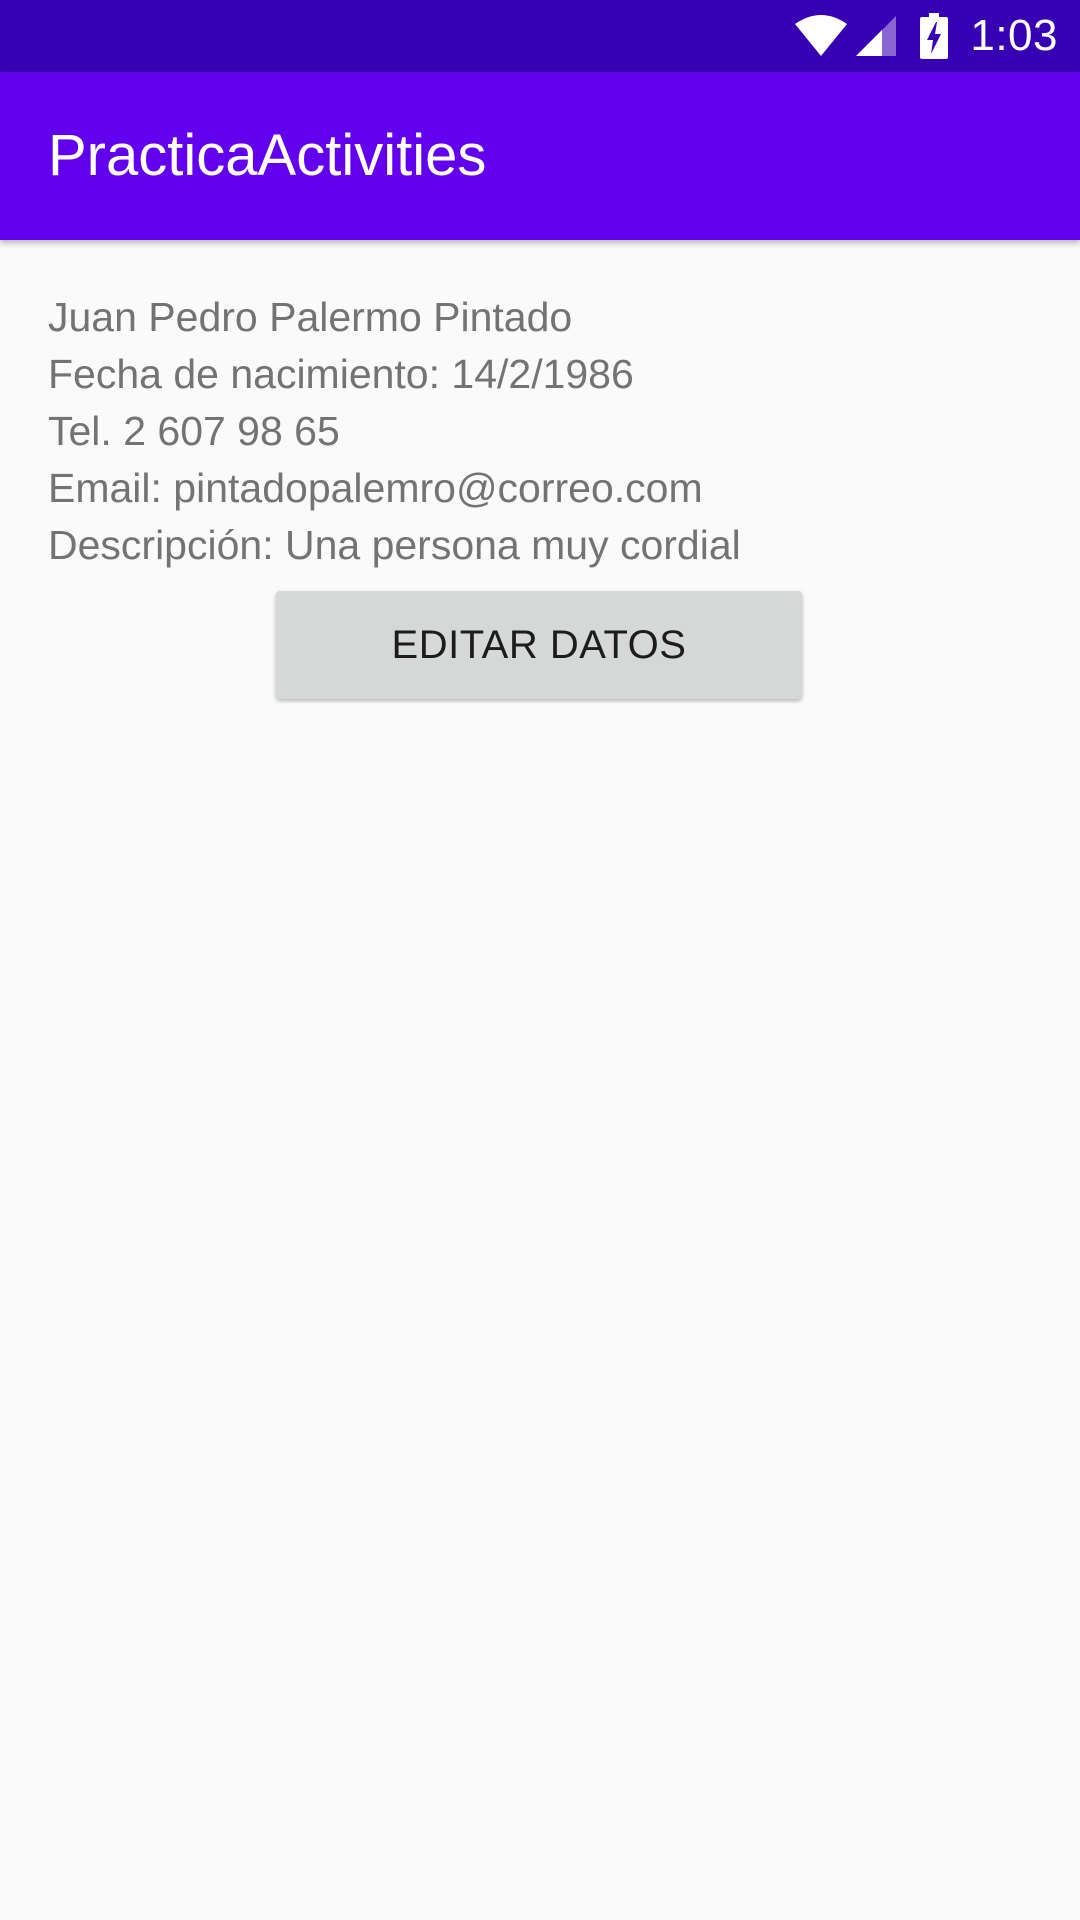  What do you see at coordinates (341, 374) in the screenshot?
I see `profile-birth-date: Fecha de nacimiento: 14/2/1986` at bounding box center [341, 374].